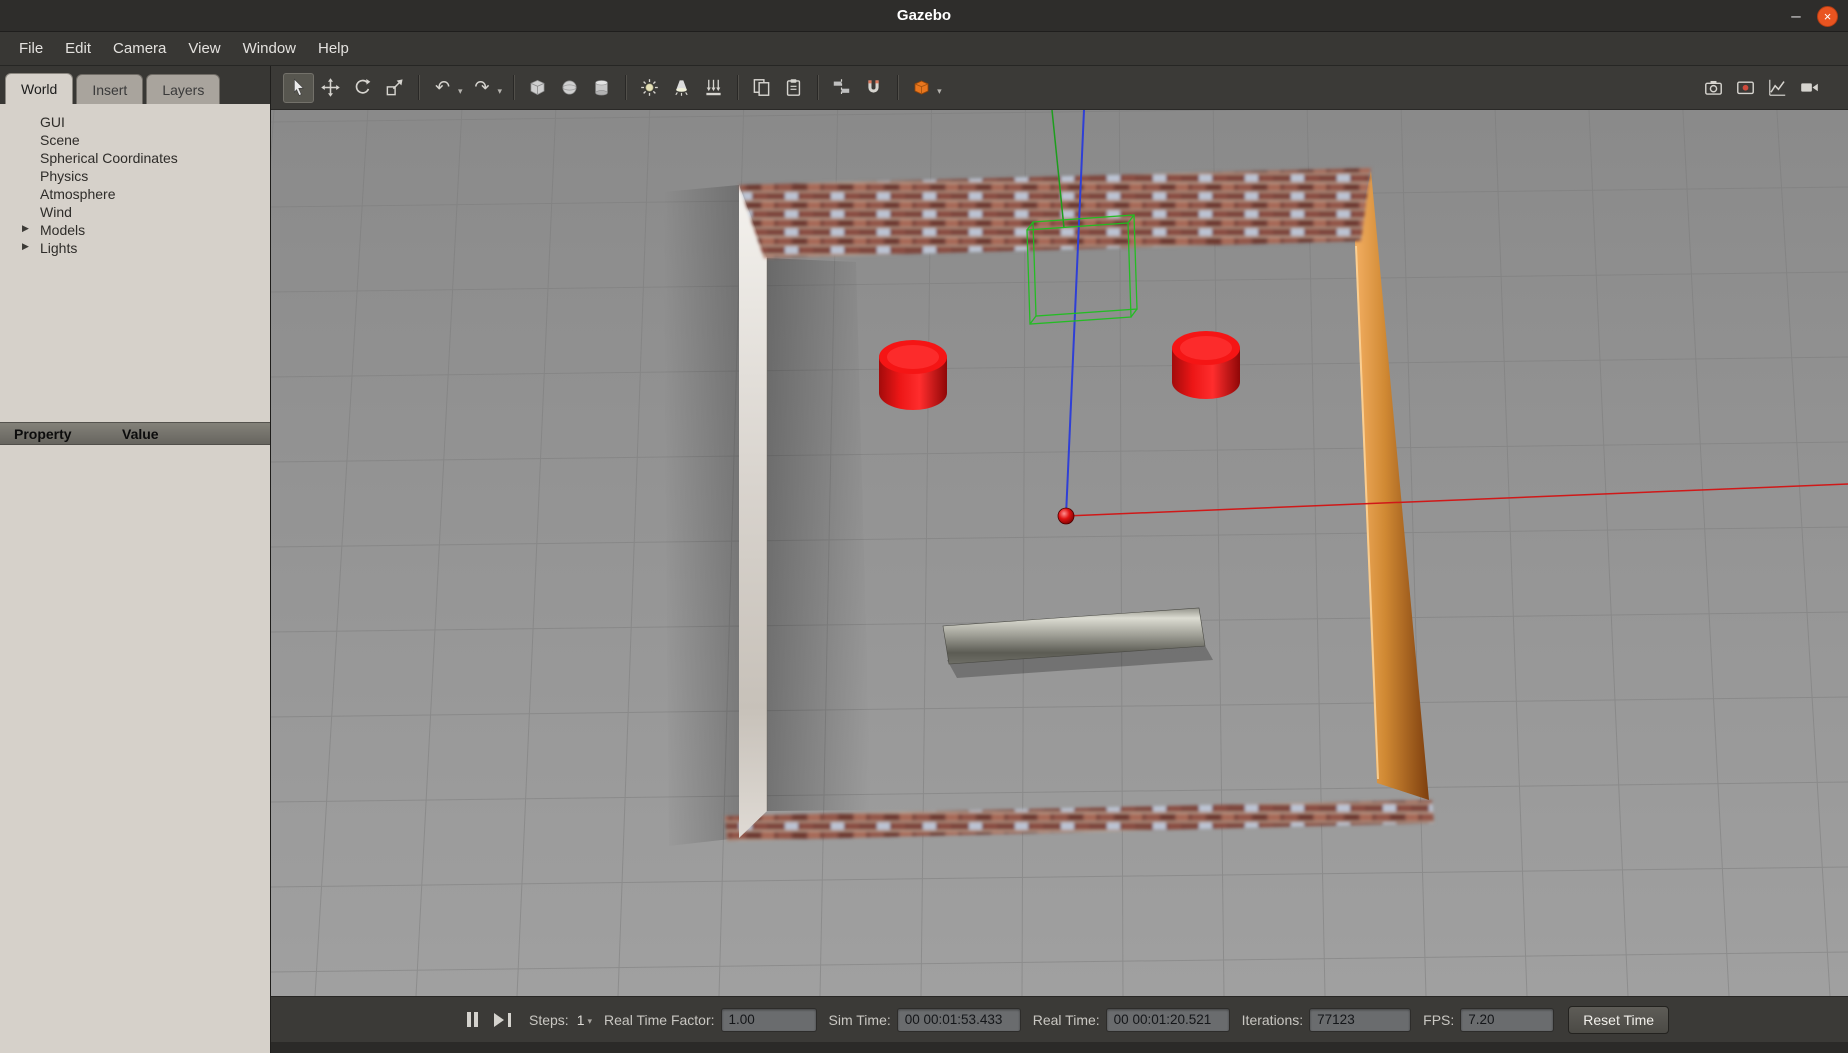 This screenshot has height=1053, width=1848. Describe the element at coordinates (509, 1019) in the screenshot. I see `step-icon` at that location.